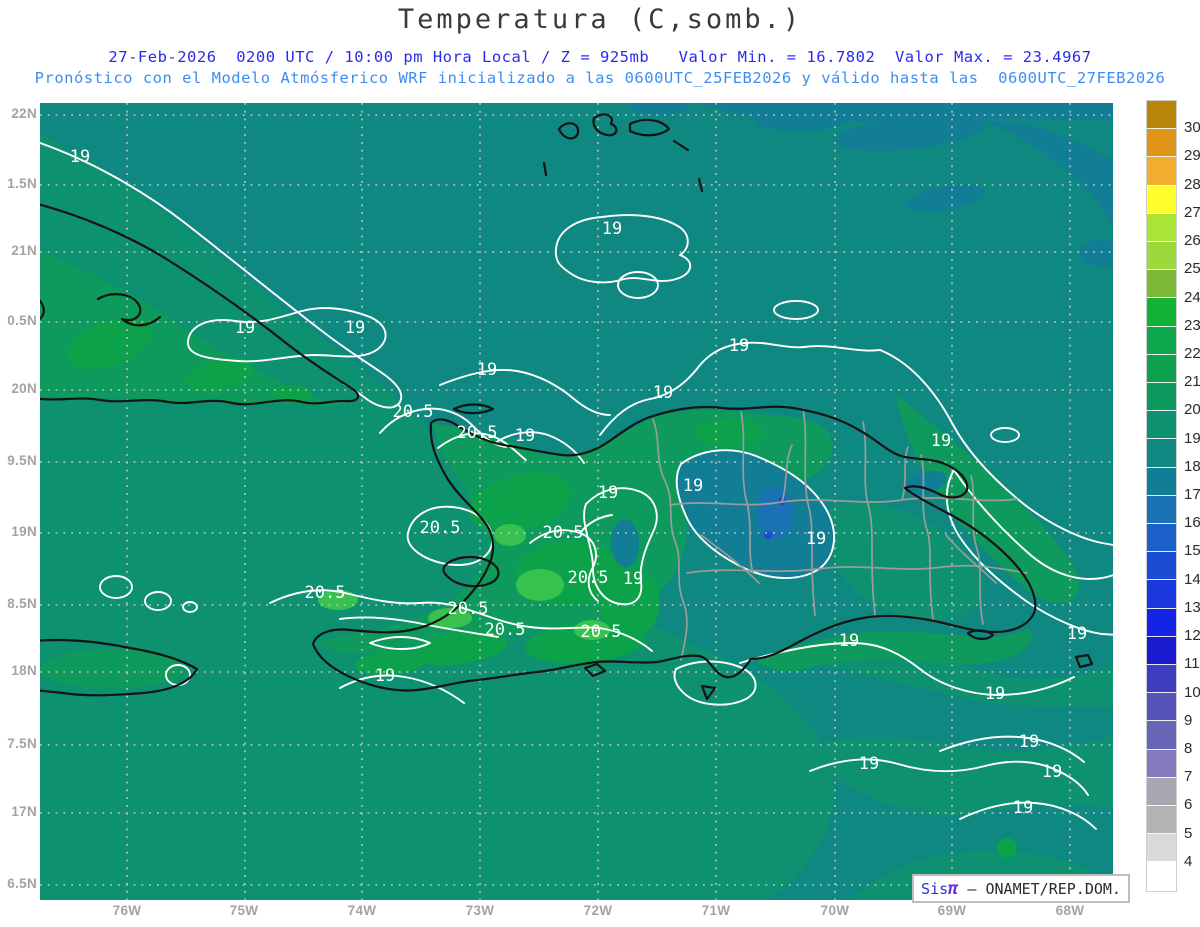  What do you see at coordinates (22, 743) in the screenshot?
I see `lat-axis-label: 7.5N` at bounding box center [22, 743].